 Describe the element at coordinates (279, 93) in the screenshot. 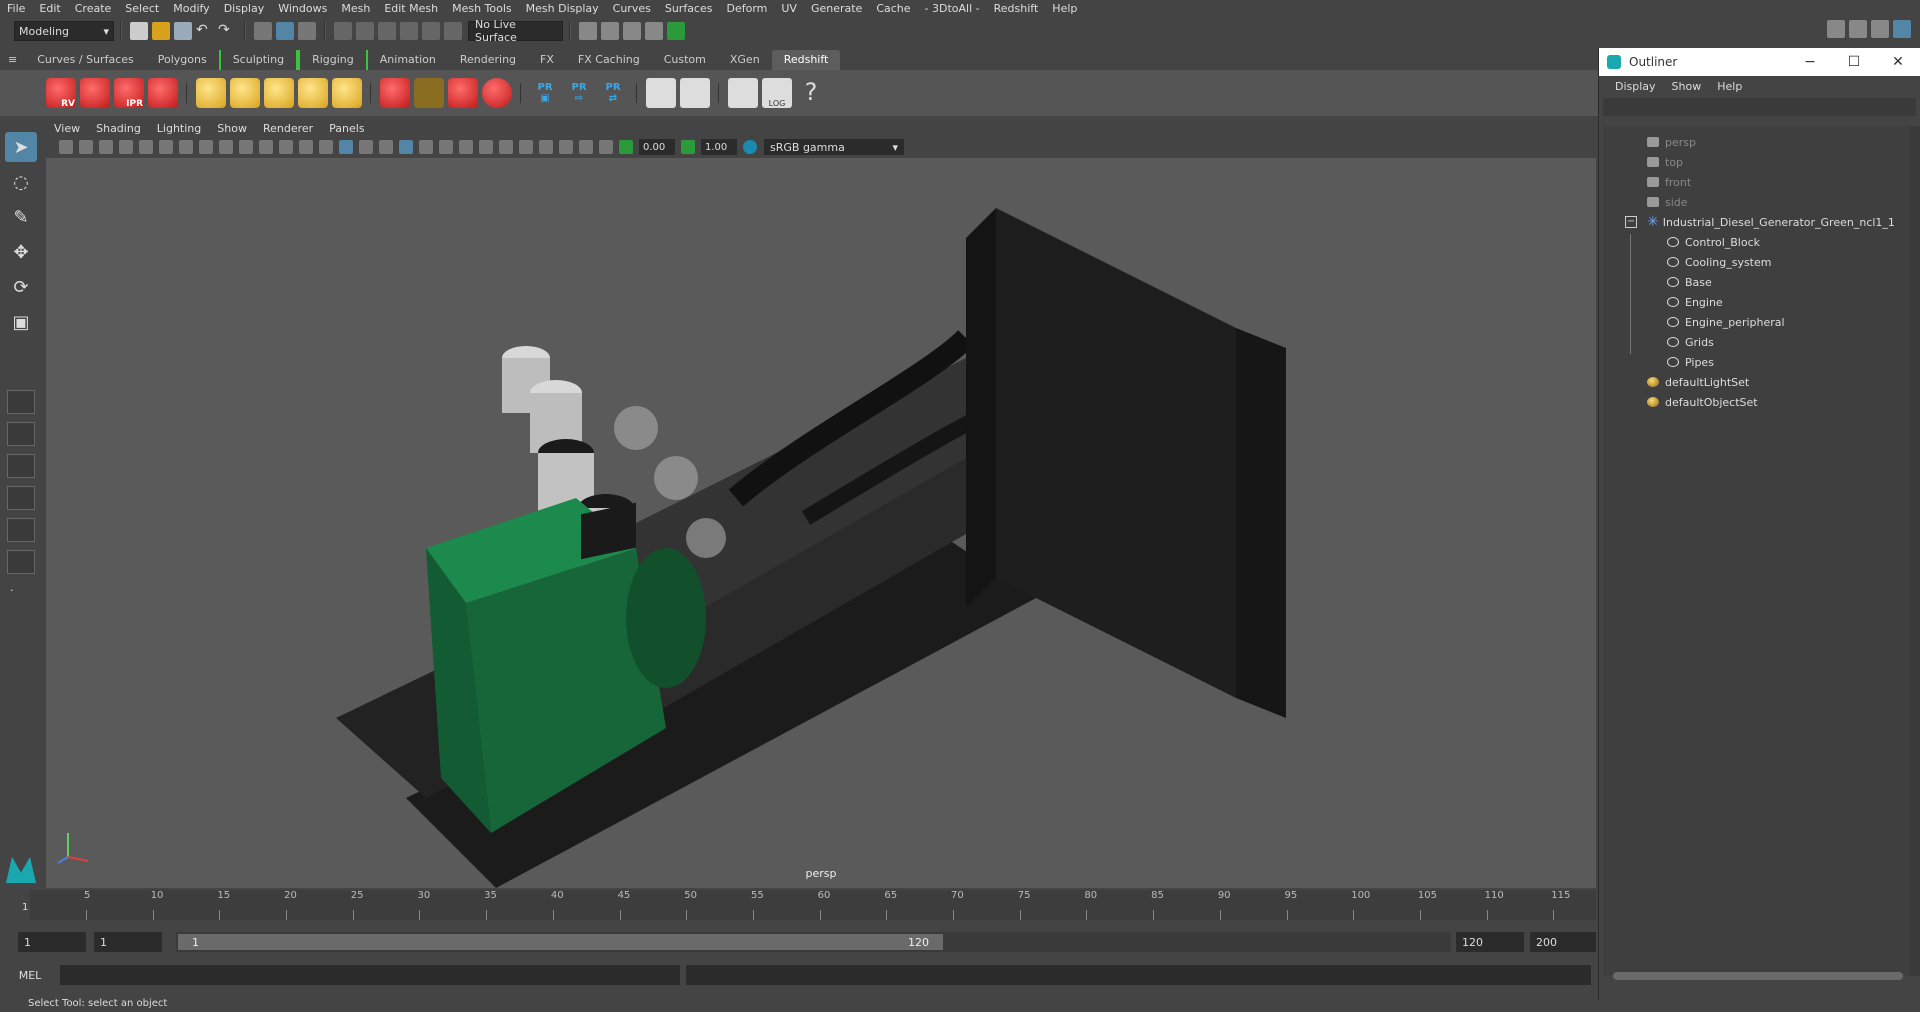

I see `ies-light-icon` at that location.